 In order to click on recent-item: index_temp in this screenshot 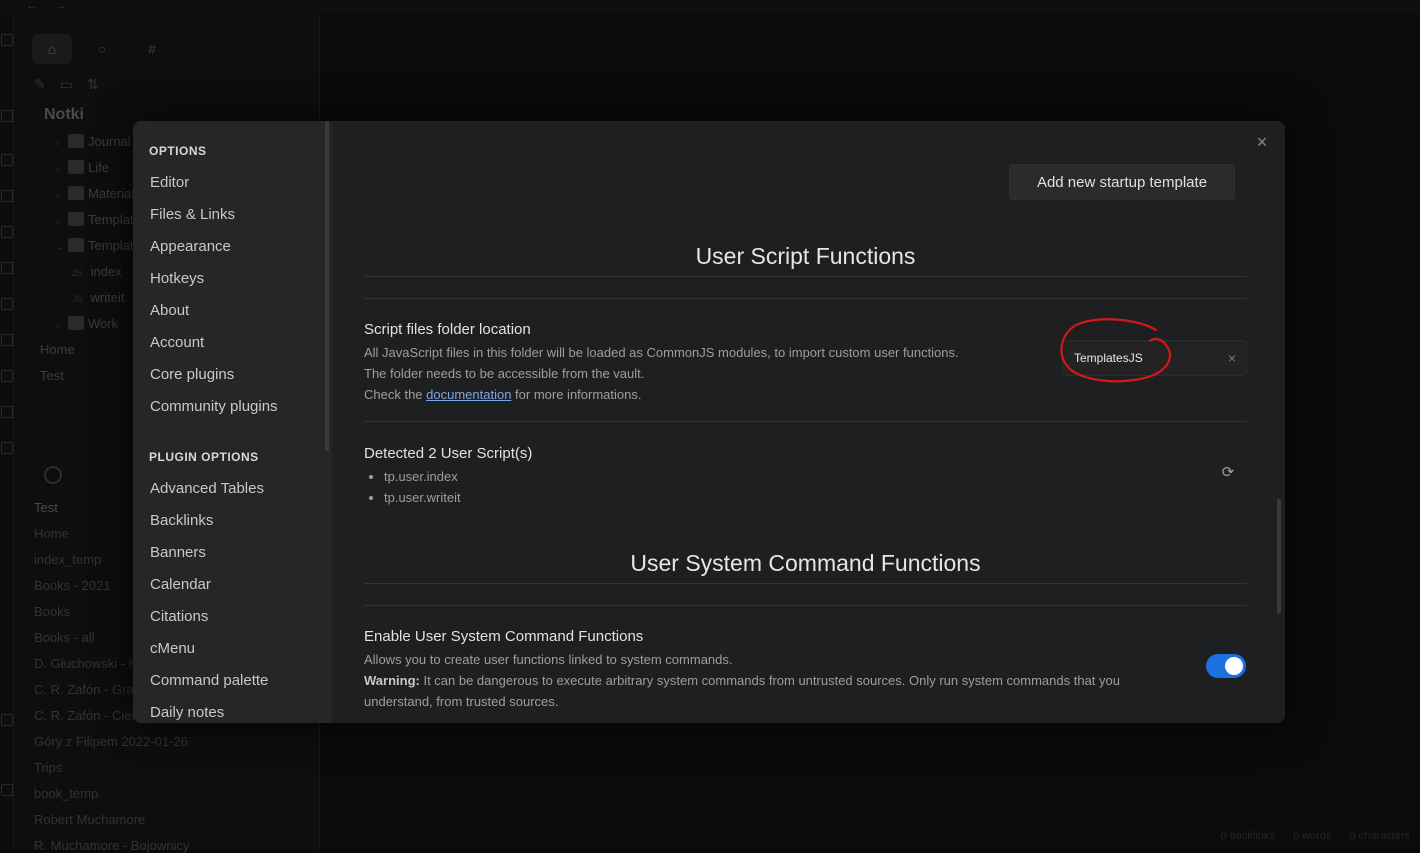, I will do `click(67, 559)`.